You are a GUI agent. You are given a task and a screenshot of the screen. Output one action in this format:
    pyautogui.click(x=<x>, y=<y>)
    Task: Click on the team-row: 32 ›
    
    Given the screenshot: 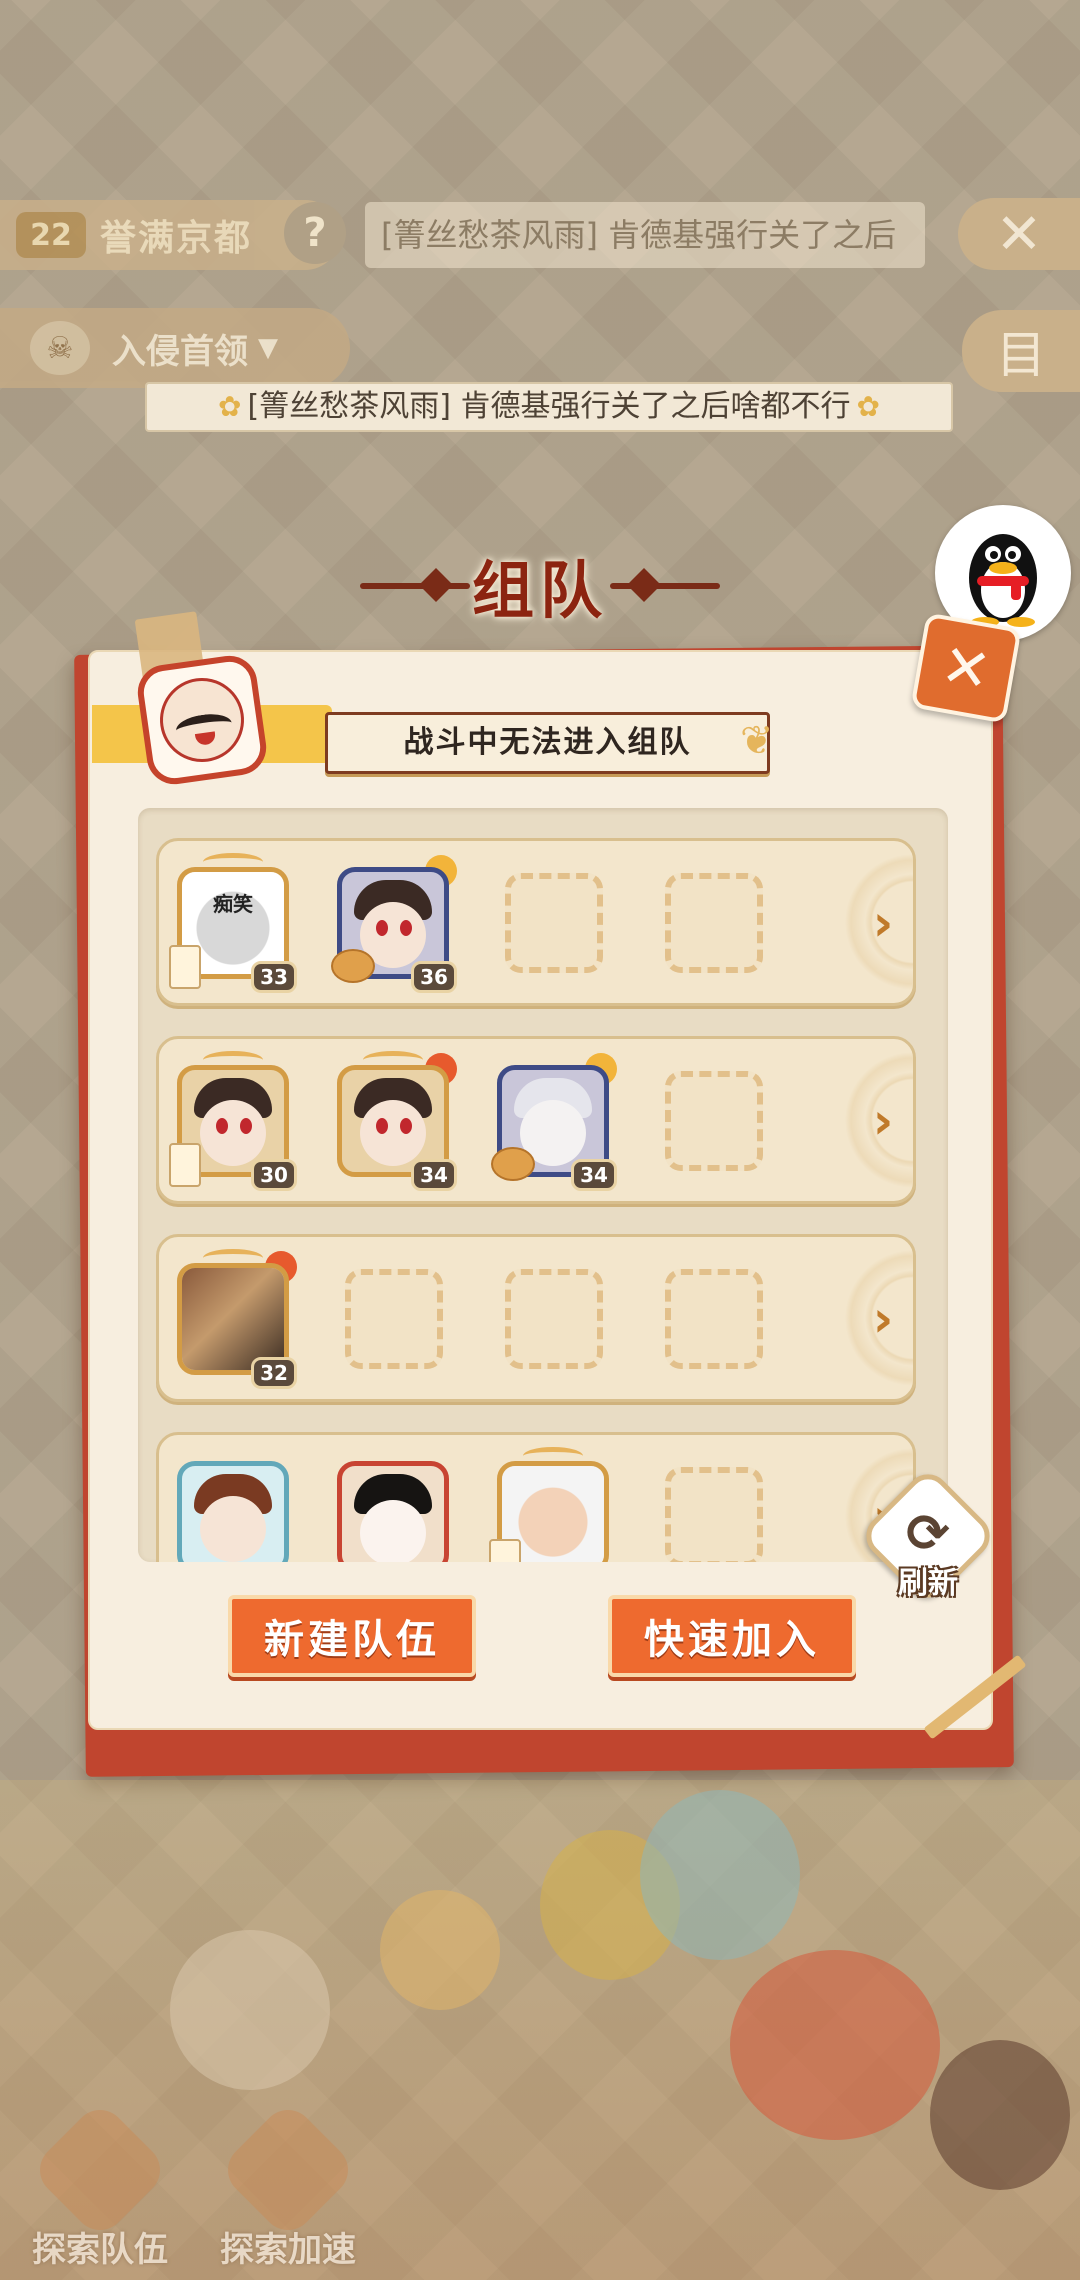 What is the action you would take?
    pyautogui.click(x=536, y=1318)
    